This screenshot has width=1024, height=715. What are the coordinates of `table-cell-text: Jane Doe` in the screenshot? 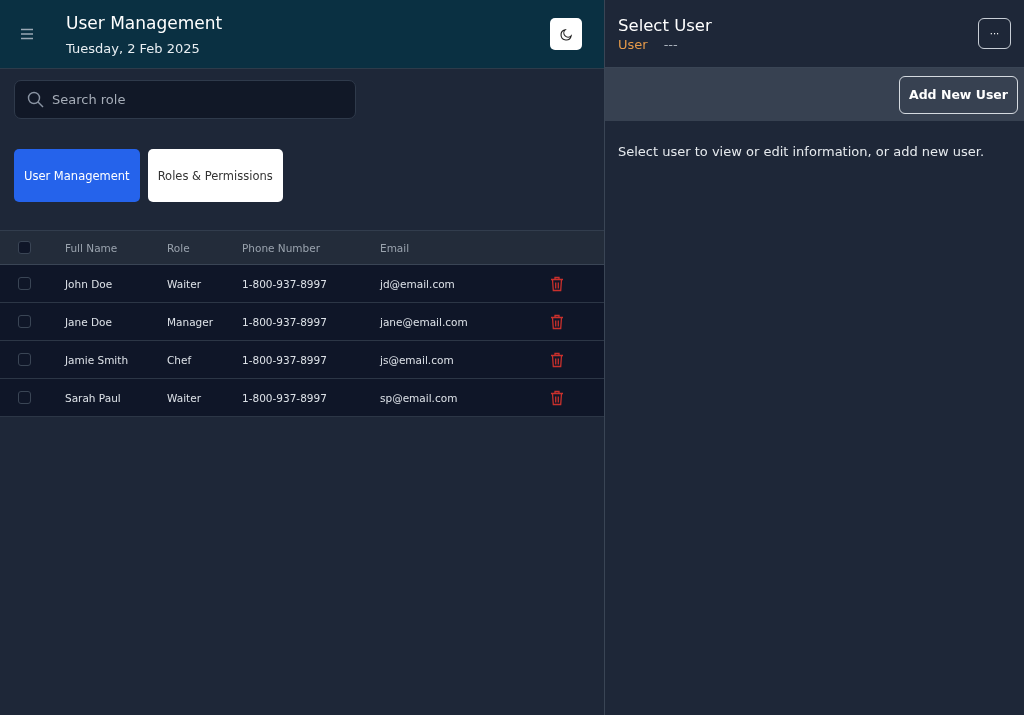 It's located at (89, 321).